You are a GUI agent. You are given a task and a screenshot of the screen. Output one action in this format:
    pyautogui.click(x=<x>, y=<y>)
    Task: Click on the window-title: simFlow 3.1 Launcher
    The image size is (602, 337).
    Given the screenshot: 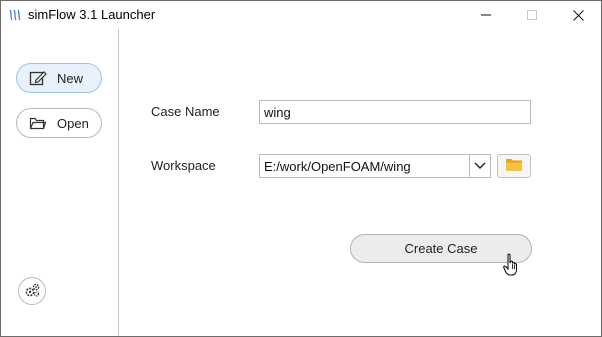 What is the action you would take?
    pyautogui.click(x=92, y=14)
    